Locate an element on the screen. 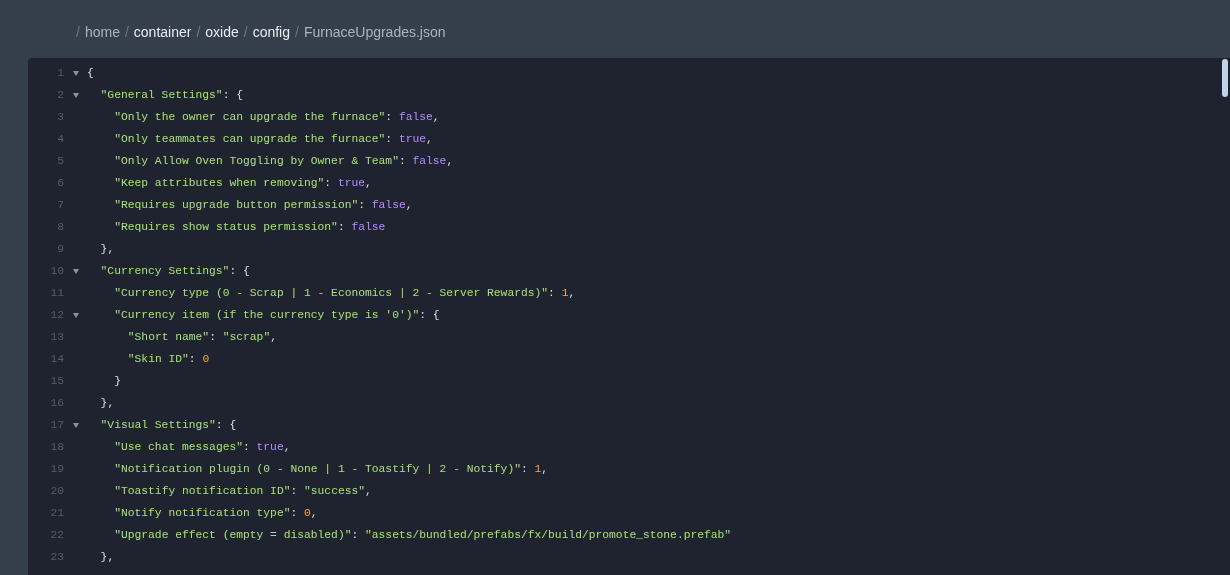 Image resolution: width=1230 pixels, height=575 pixels. line-number: 2 is located at coordinates (60, 95).